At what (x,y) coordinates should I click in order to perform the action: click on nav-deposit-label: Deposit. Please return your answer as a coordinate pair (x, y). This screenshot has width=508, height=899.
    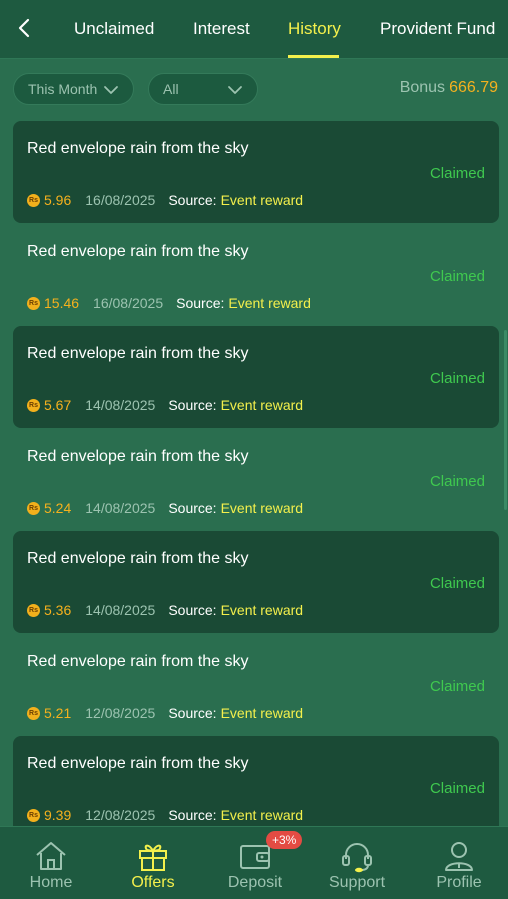
    Looking at the image, I should click on (255, 882).